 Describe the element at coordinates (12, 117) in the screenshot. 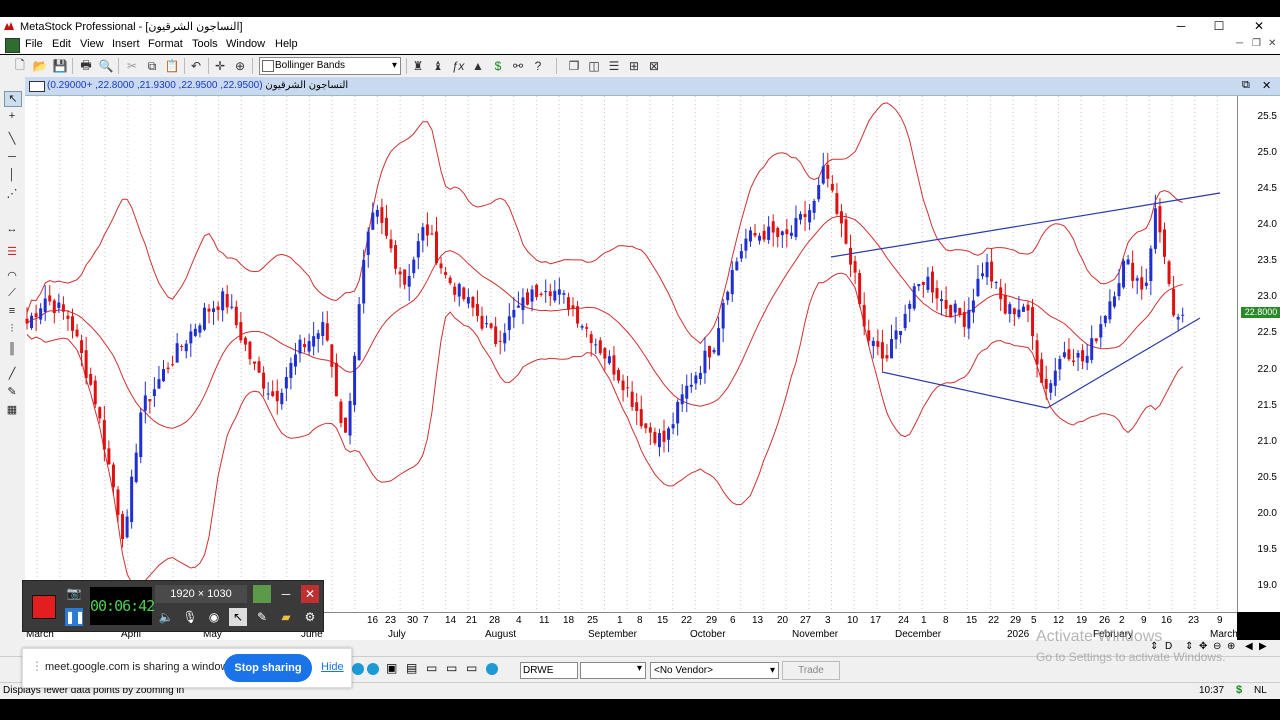

I see `crosshair-tool-icon: +` at that location.